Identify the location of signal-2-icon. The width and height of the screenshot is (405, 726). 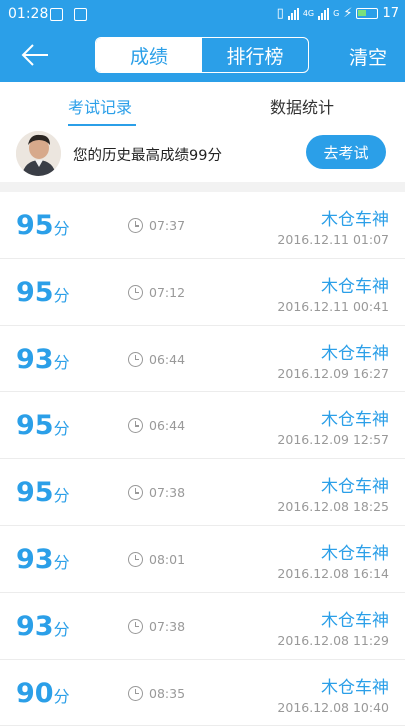
(324, 13).